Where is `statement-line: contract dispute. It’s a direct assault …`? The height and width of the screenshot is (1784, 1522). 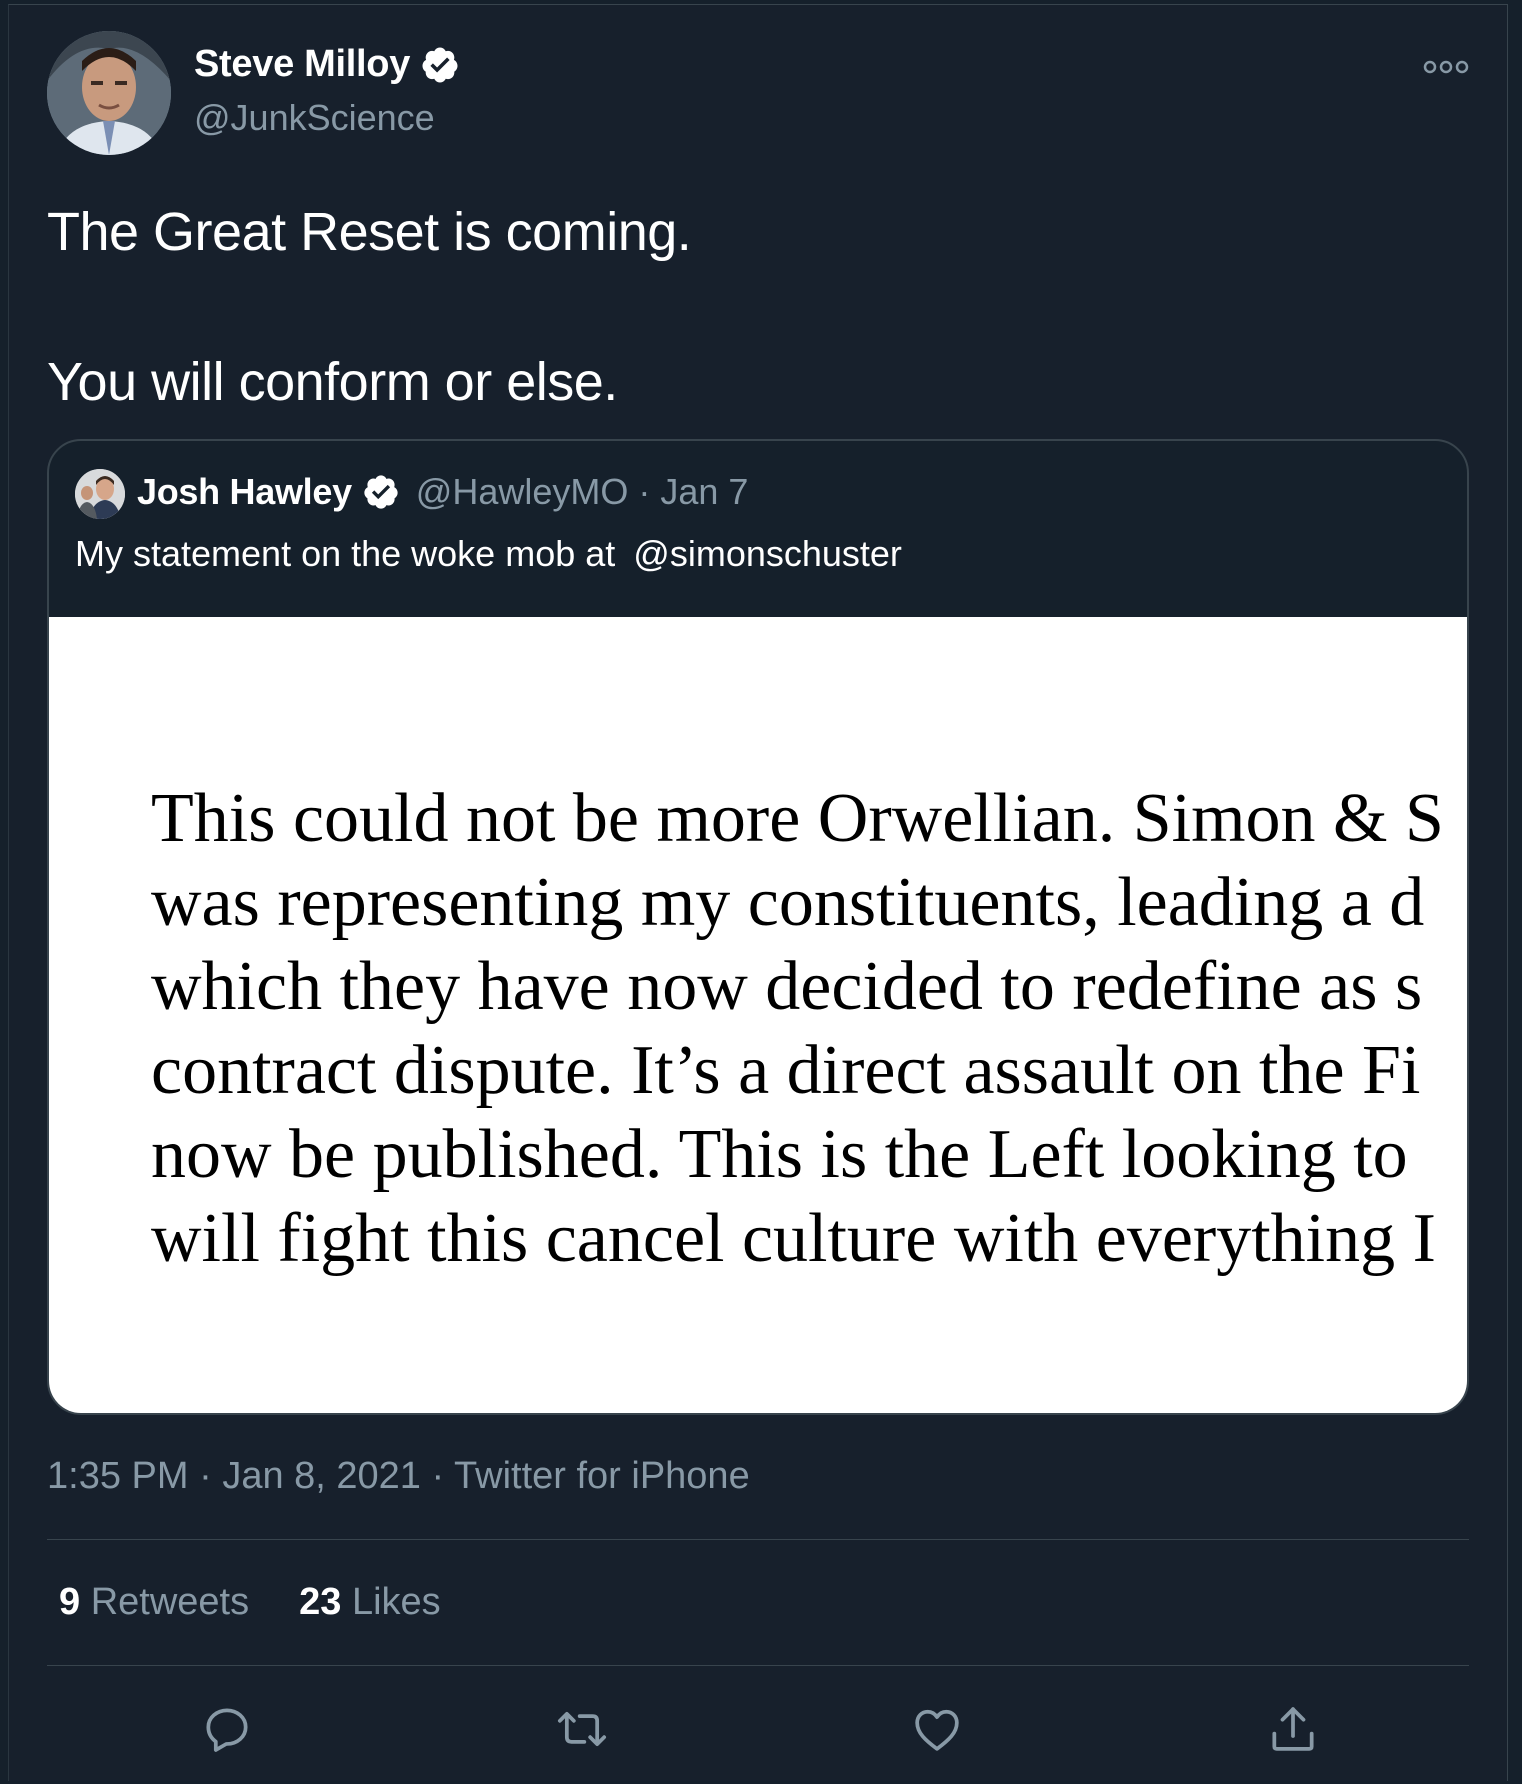 statement-line: contract dispute. It’s a direct assault … is located at coordinates (786, 1070).